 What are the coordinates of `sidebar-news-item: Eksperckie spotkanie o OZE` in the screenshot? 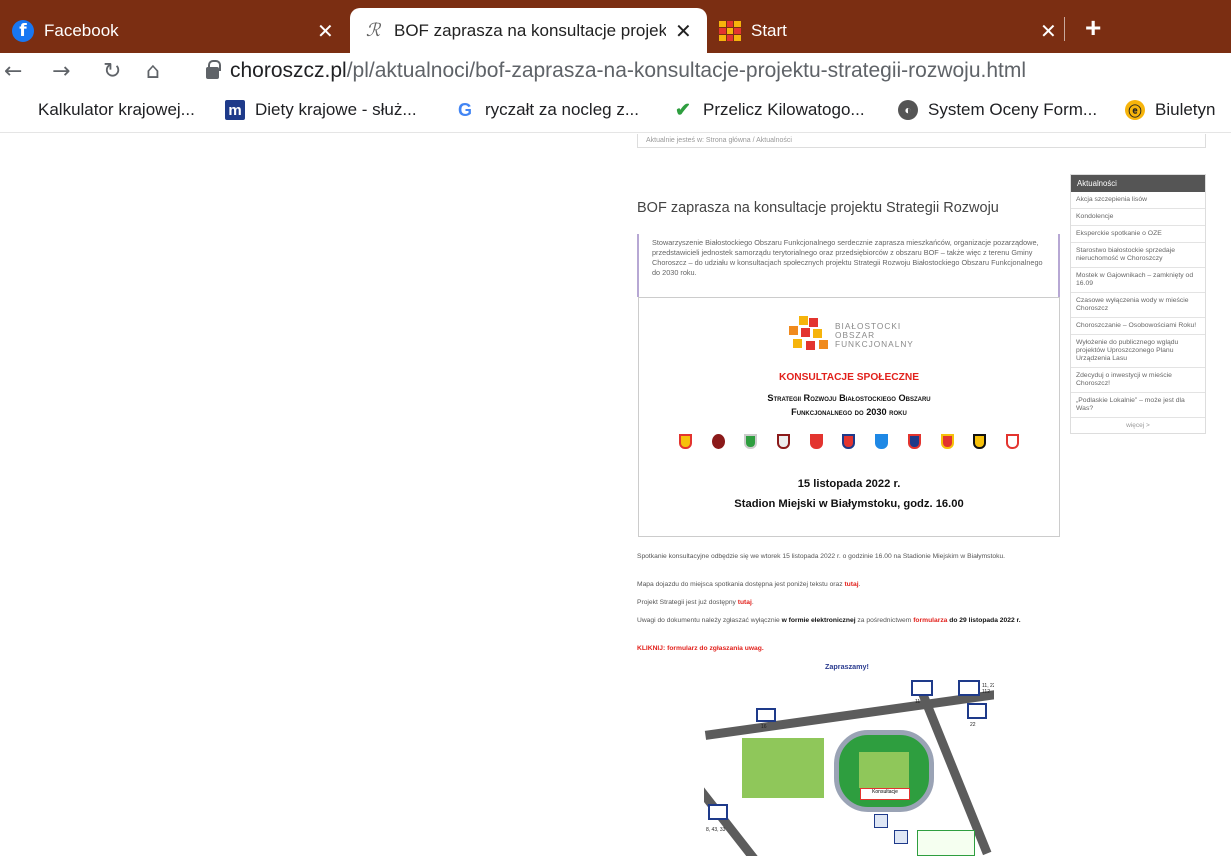 It's located at (1138, 234).